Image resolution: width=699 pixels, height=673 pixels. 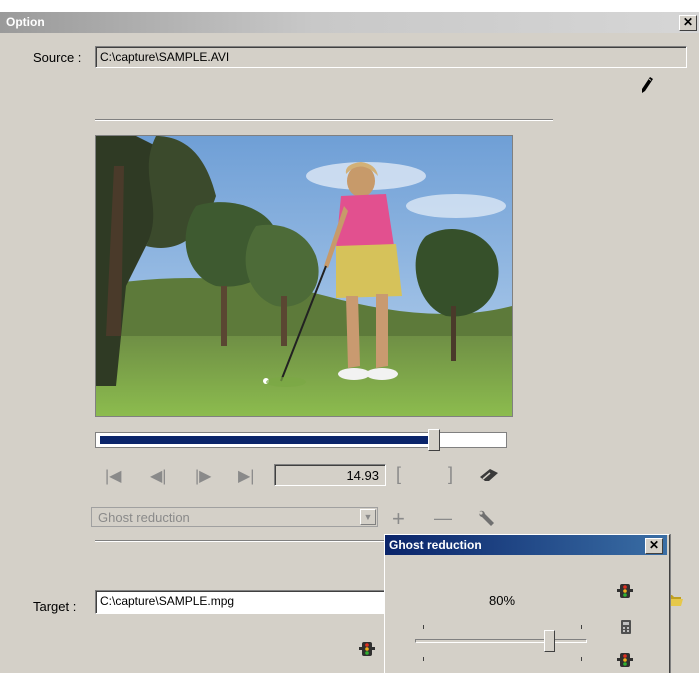 I want to click on seek-slider, so click(x=301, y=440).